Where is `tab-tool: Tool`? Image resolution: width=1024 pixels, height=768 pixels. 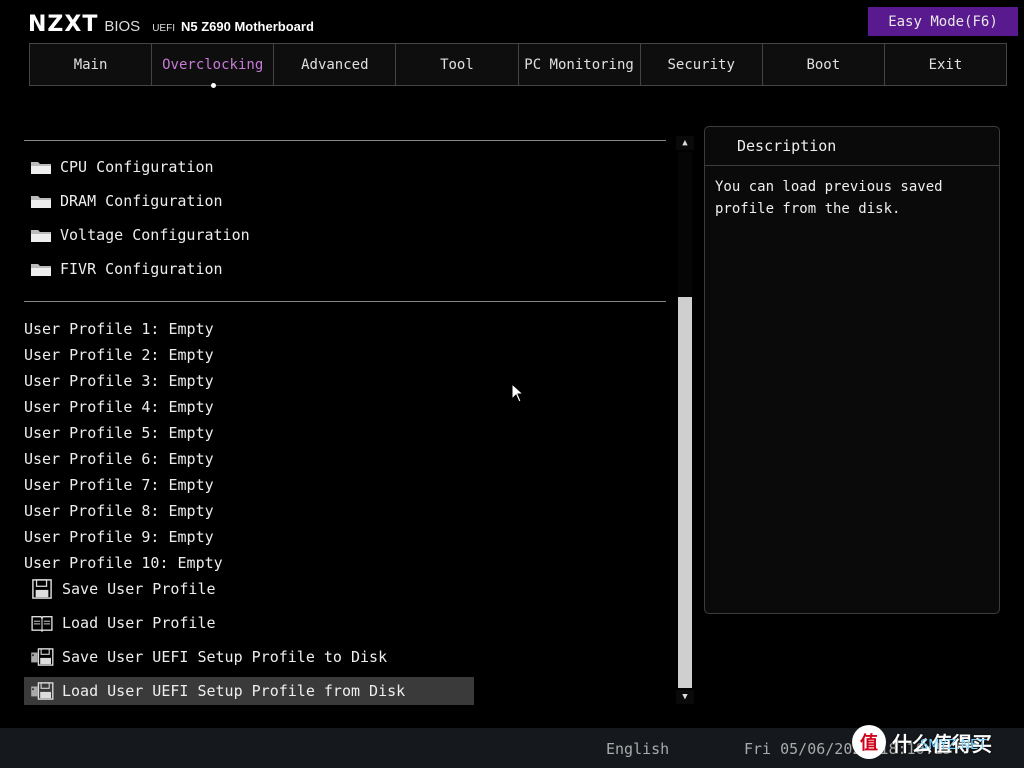
tab-tool: Tool is located at coordinates (457, 64).